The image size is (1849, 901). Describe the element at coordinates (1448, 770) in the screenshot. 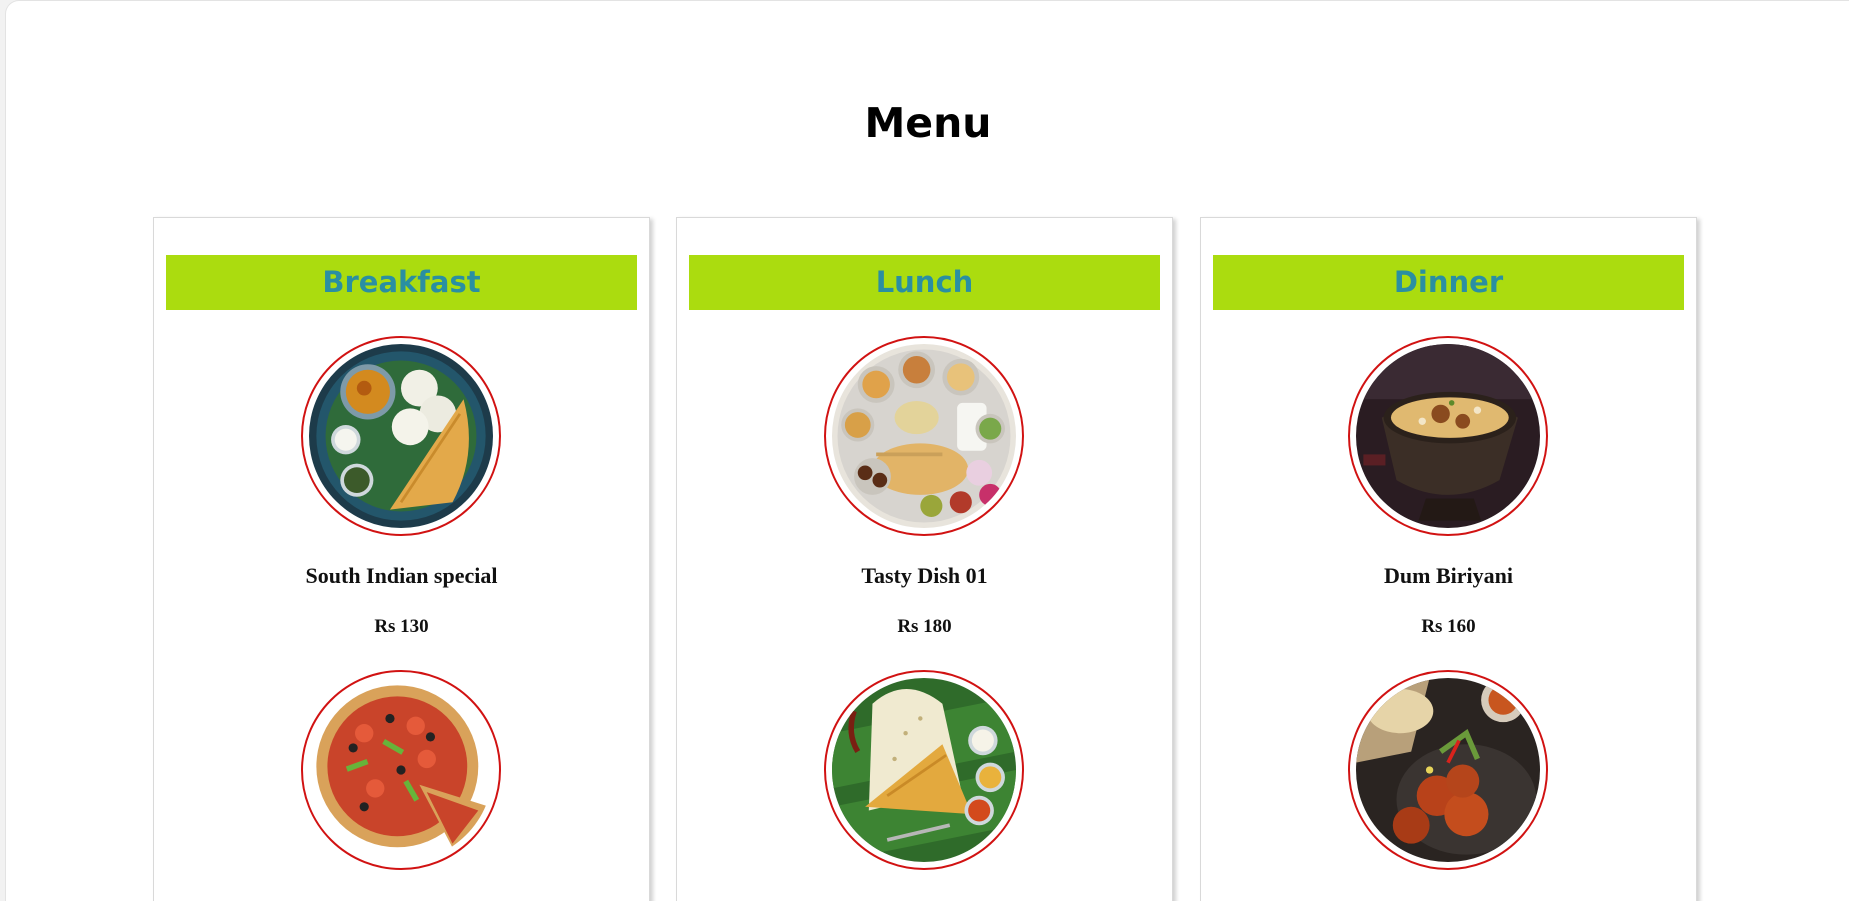

I see `dish-image-chicken-tikka` at that location.